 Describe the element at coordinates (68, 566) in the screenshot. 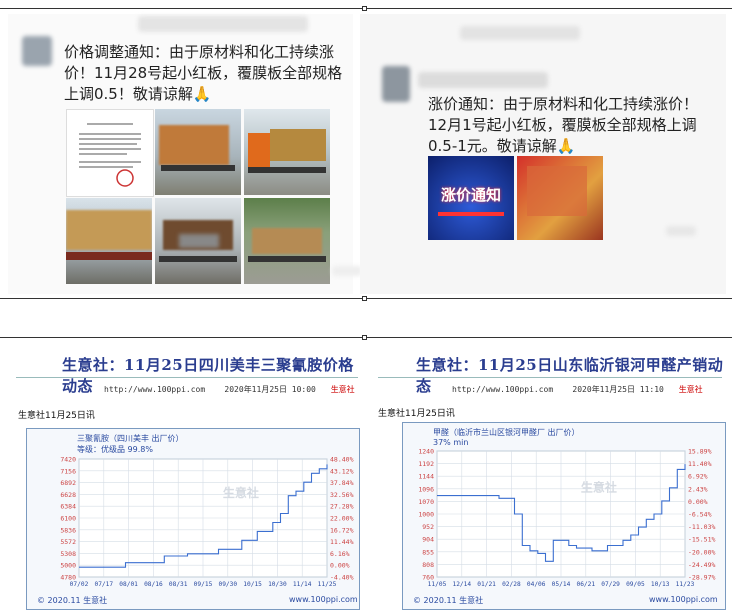

I see `y-tick-left: 5000` at that location.